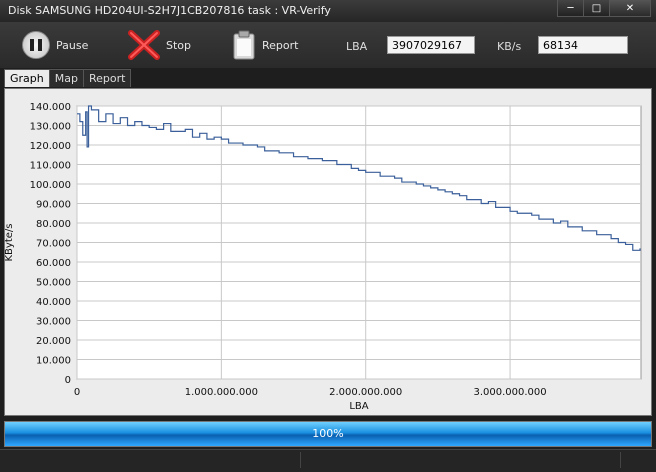 This screenshot has height=472, width=656. What do you see at coordinates (50, 127) in the screenshot?
I see `y-tick-label: 130.000` at bounding box center [50, 127].